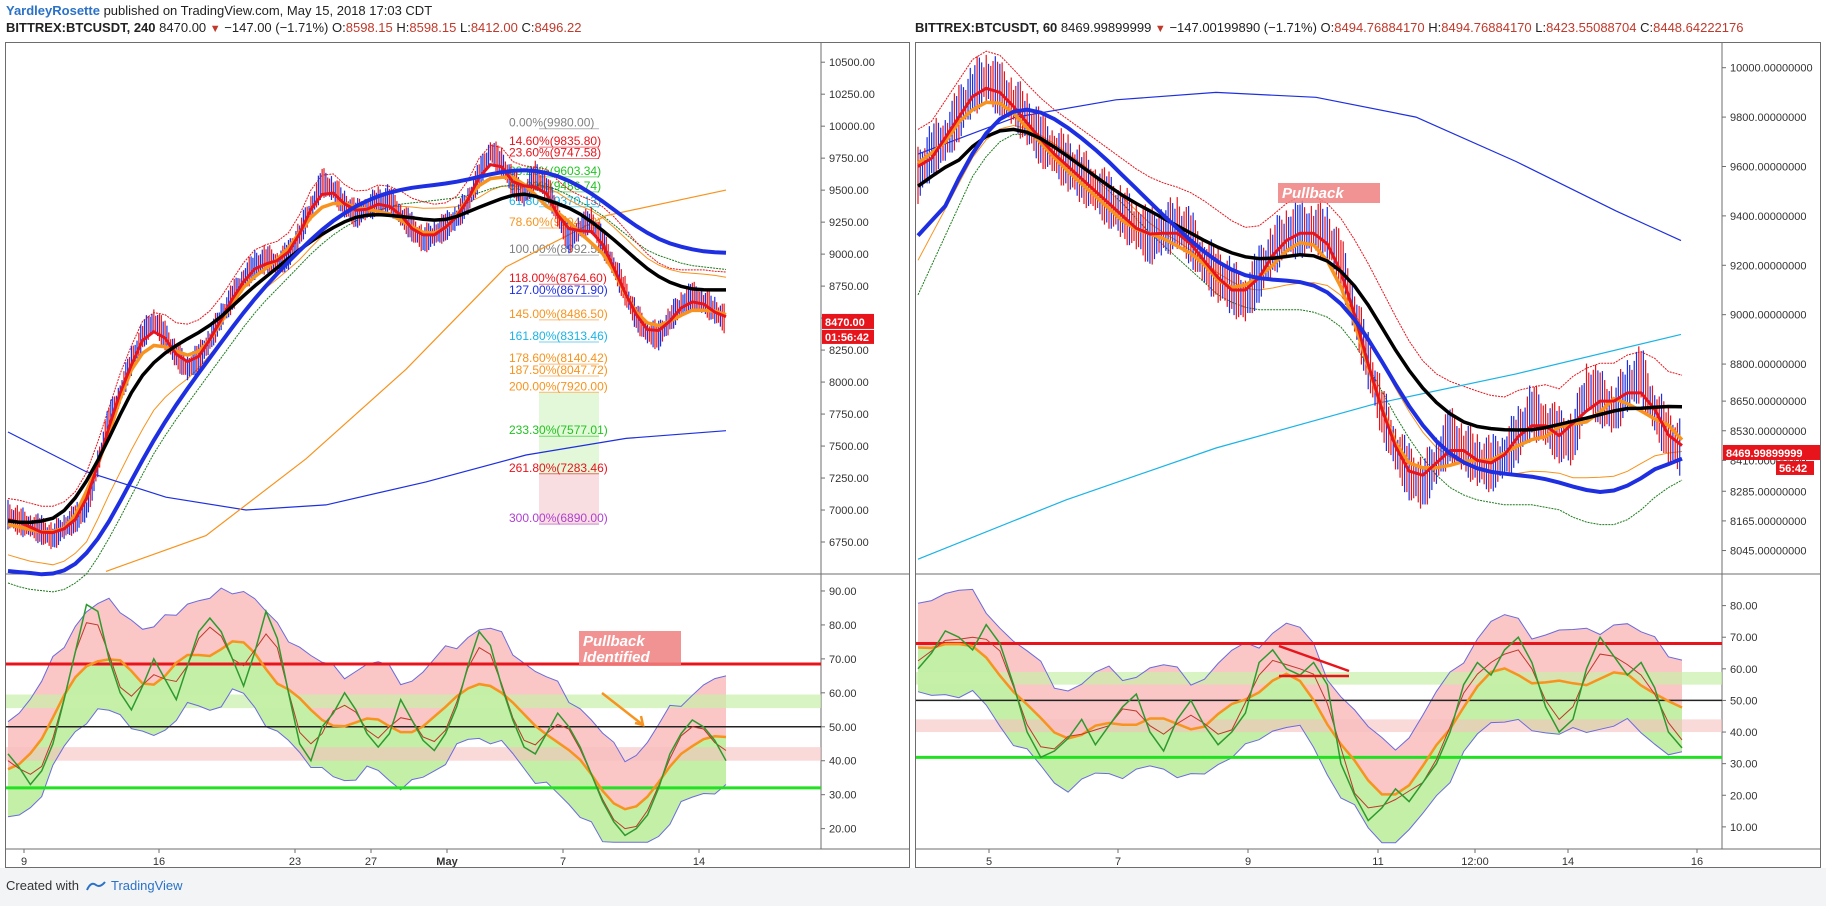 The image size is (1826, 906). I want to click on left-h-value: 8598.15, so click(433, 27).